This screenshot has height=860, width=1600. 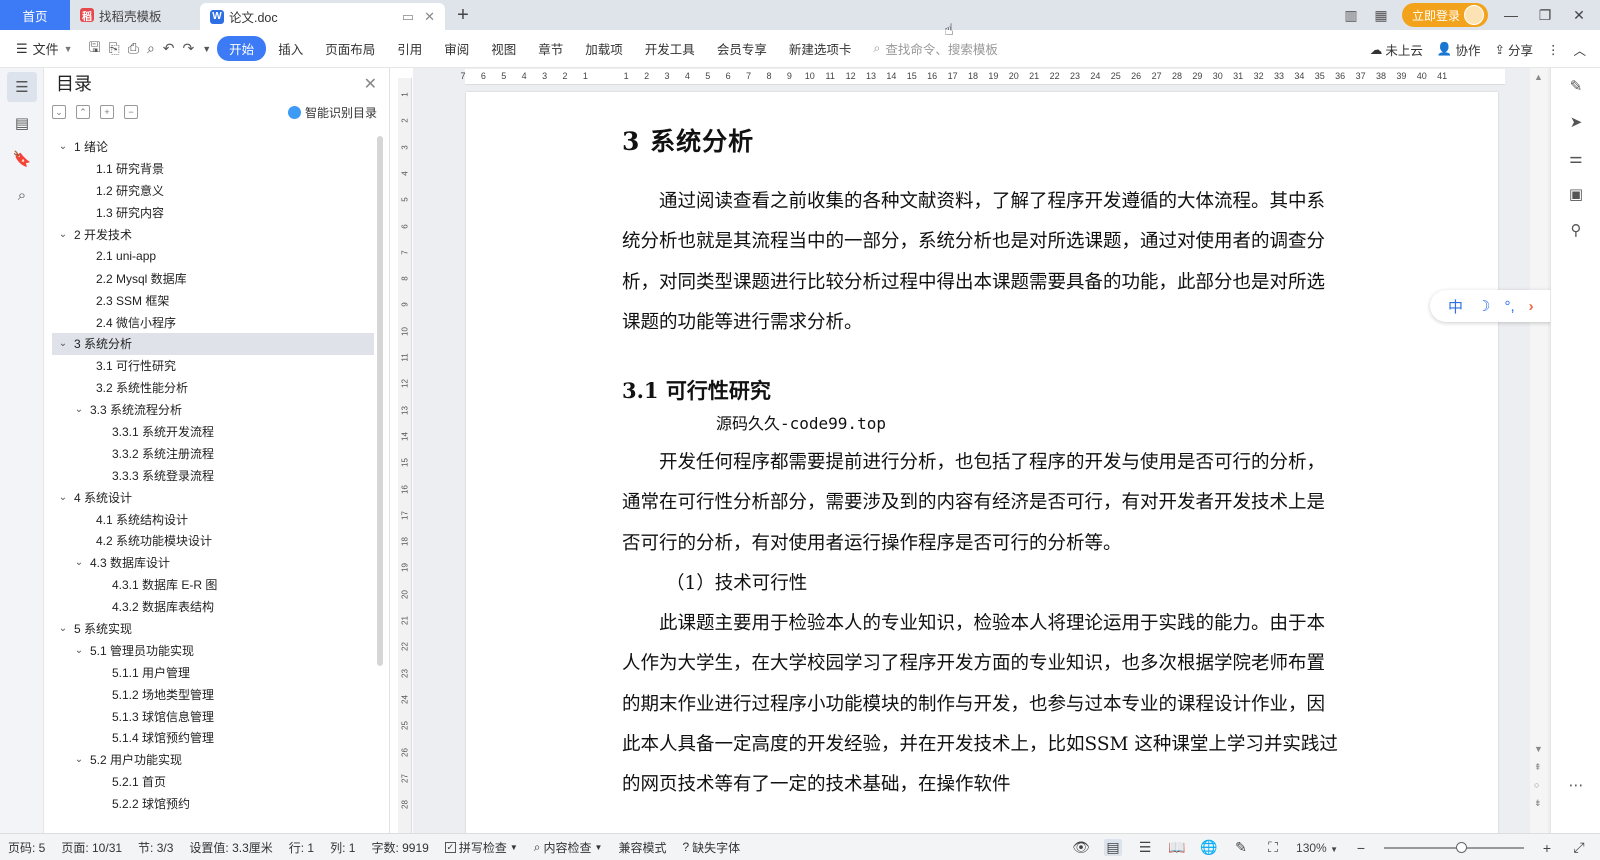 What do you see at coordinates (213, 366) in the screenshot?
I see `toc-item: 3.1 可行性研究` at bounding box center [213, 366].